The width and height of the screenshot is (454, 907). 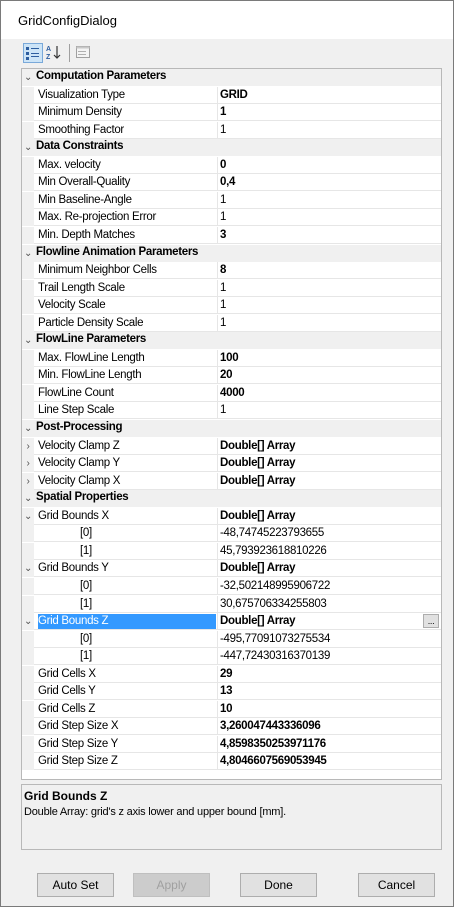 What do you see at coordinates (231, 253) in the screenshot?
I see `category-row: ⌄ Flowline Animation Parameters` at bounding box center [231, 253].